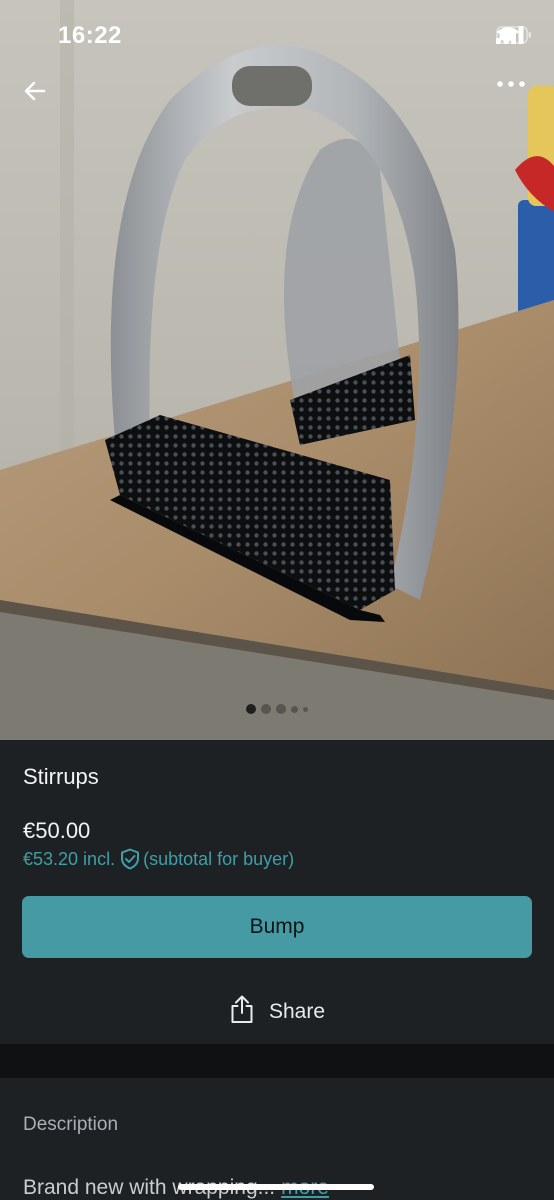 The width and height of the screenshot is (554, 1200). Describe the element at coordinates (61, 776) in the screenshot. I see `item-title: Stirrups` at that location.